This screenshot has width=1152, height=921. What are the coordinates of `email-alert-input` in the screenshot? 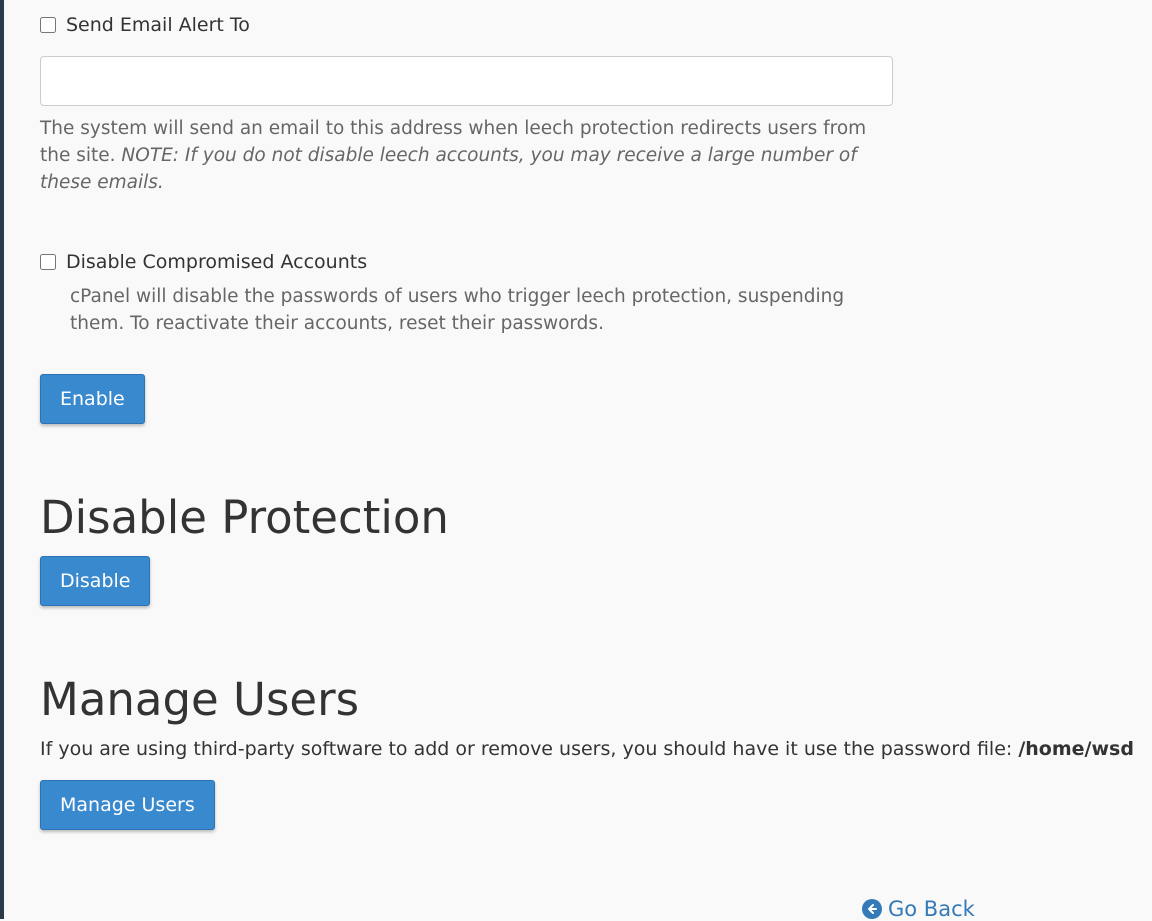 It's located at (466, 81).